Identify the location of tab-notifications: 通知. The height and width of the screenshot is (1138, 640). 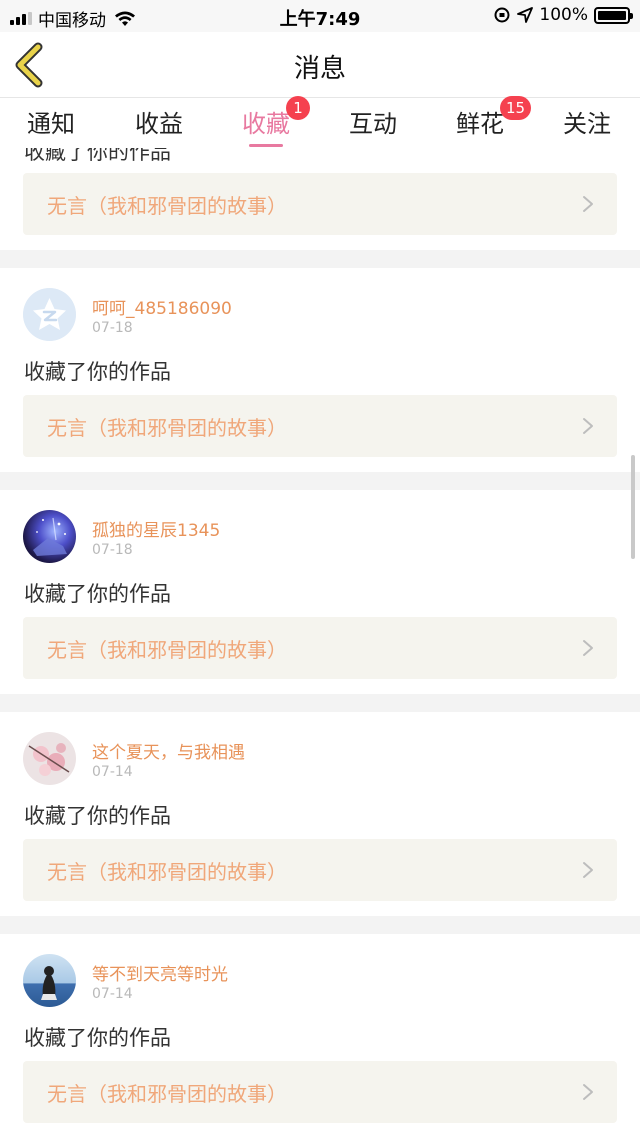
(51, 121).